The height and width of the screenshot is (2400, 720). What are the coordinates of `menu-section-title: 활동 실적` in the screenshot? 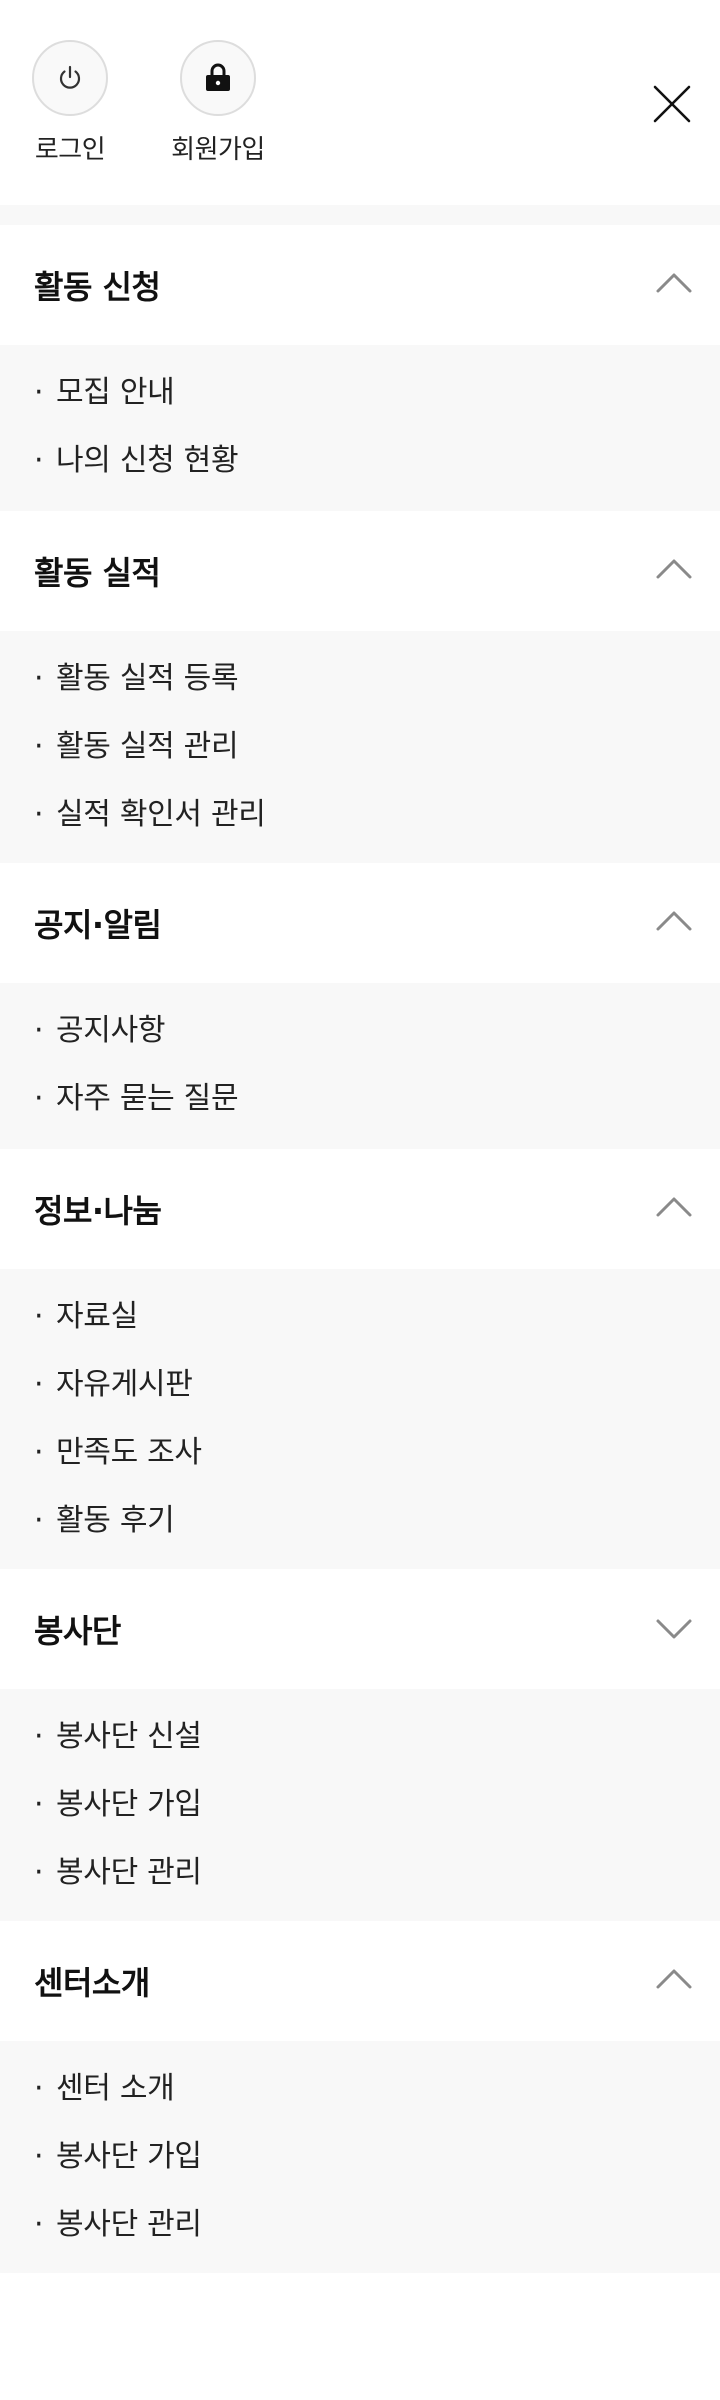 It's located at (97, 573).